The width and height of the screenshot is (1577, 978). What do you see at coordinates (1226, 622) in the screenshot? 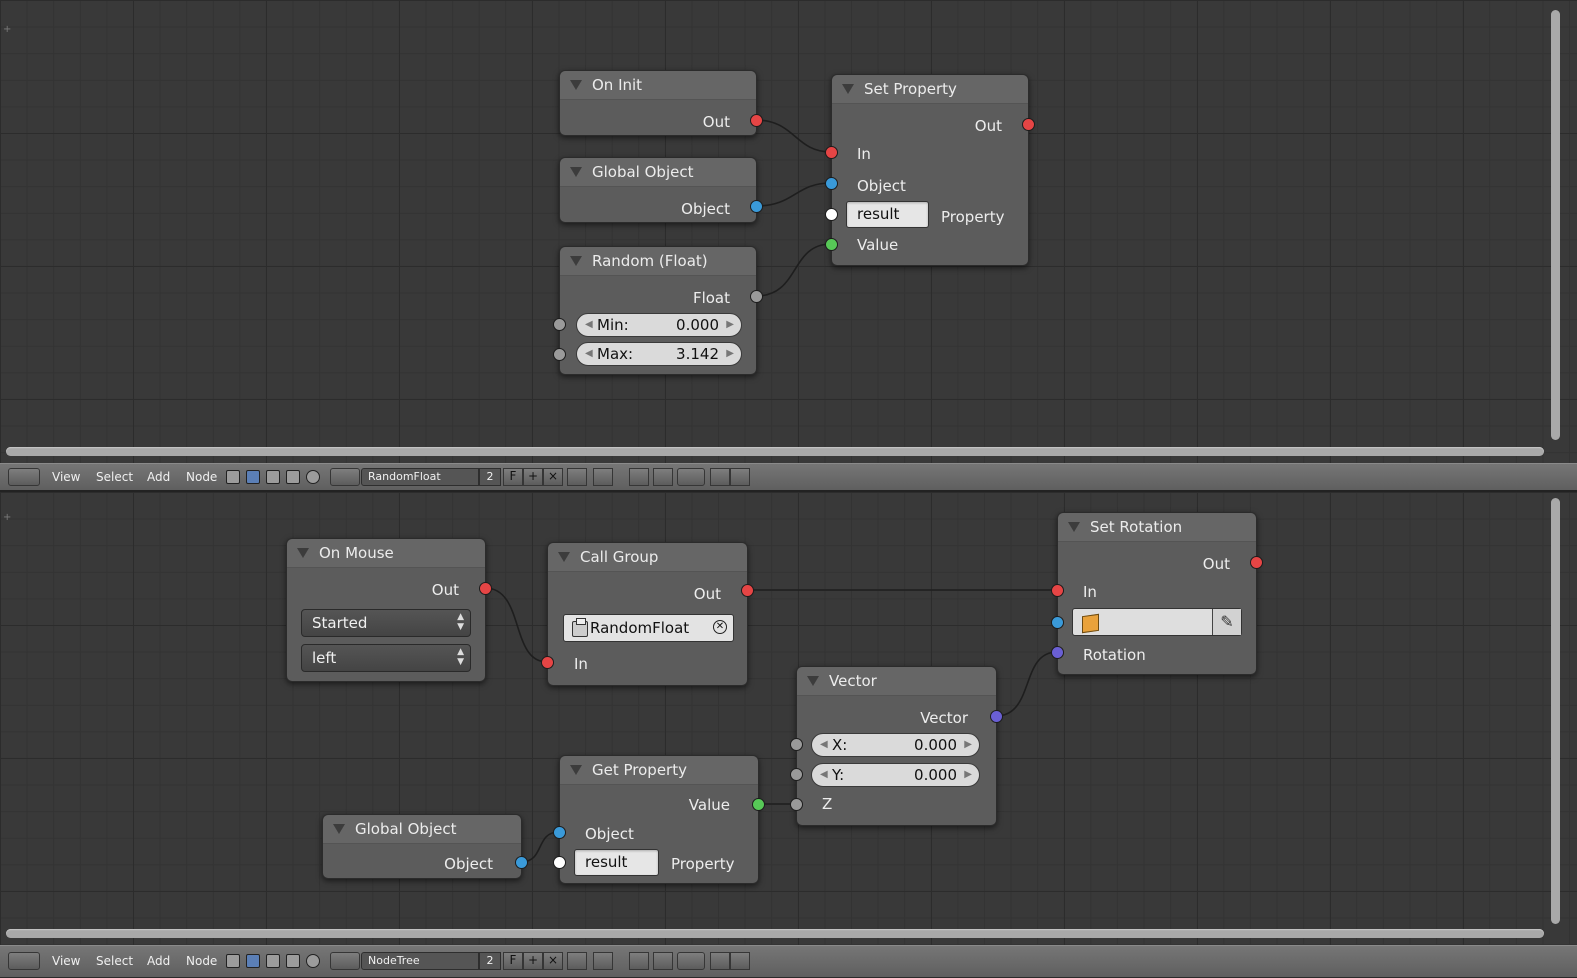
I see `eyedropper-icon: ✎` at bounding box center [1226, 622].